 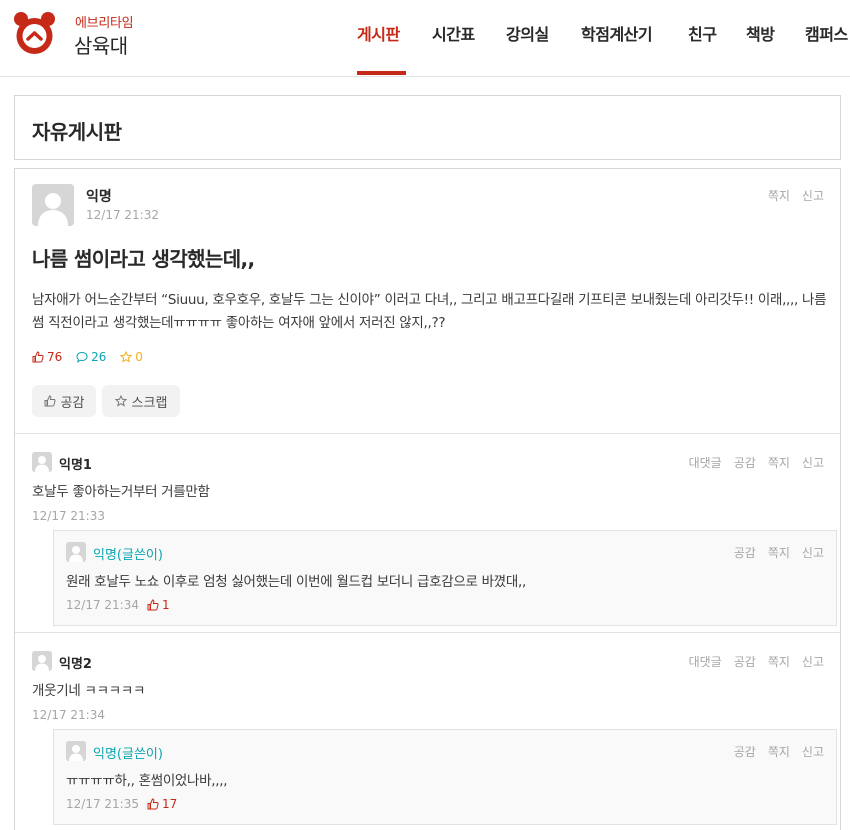 I want to click on nav-item-timetable: 시간표, so click(x=453, y=33).